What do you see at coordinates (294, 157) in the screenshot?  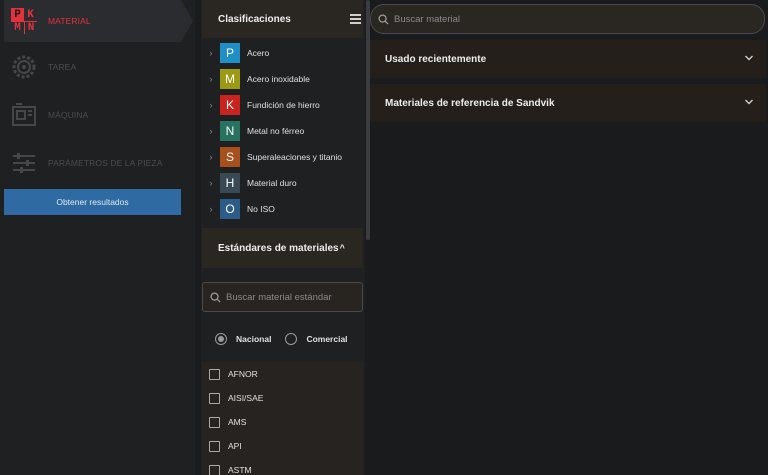 I see `classification-label: Superaleaciones y titanio` at bounding box center [294, 157].